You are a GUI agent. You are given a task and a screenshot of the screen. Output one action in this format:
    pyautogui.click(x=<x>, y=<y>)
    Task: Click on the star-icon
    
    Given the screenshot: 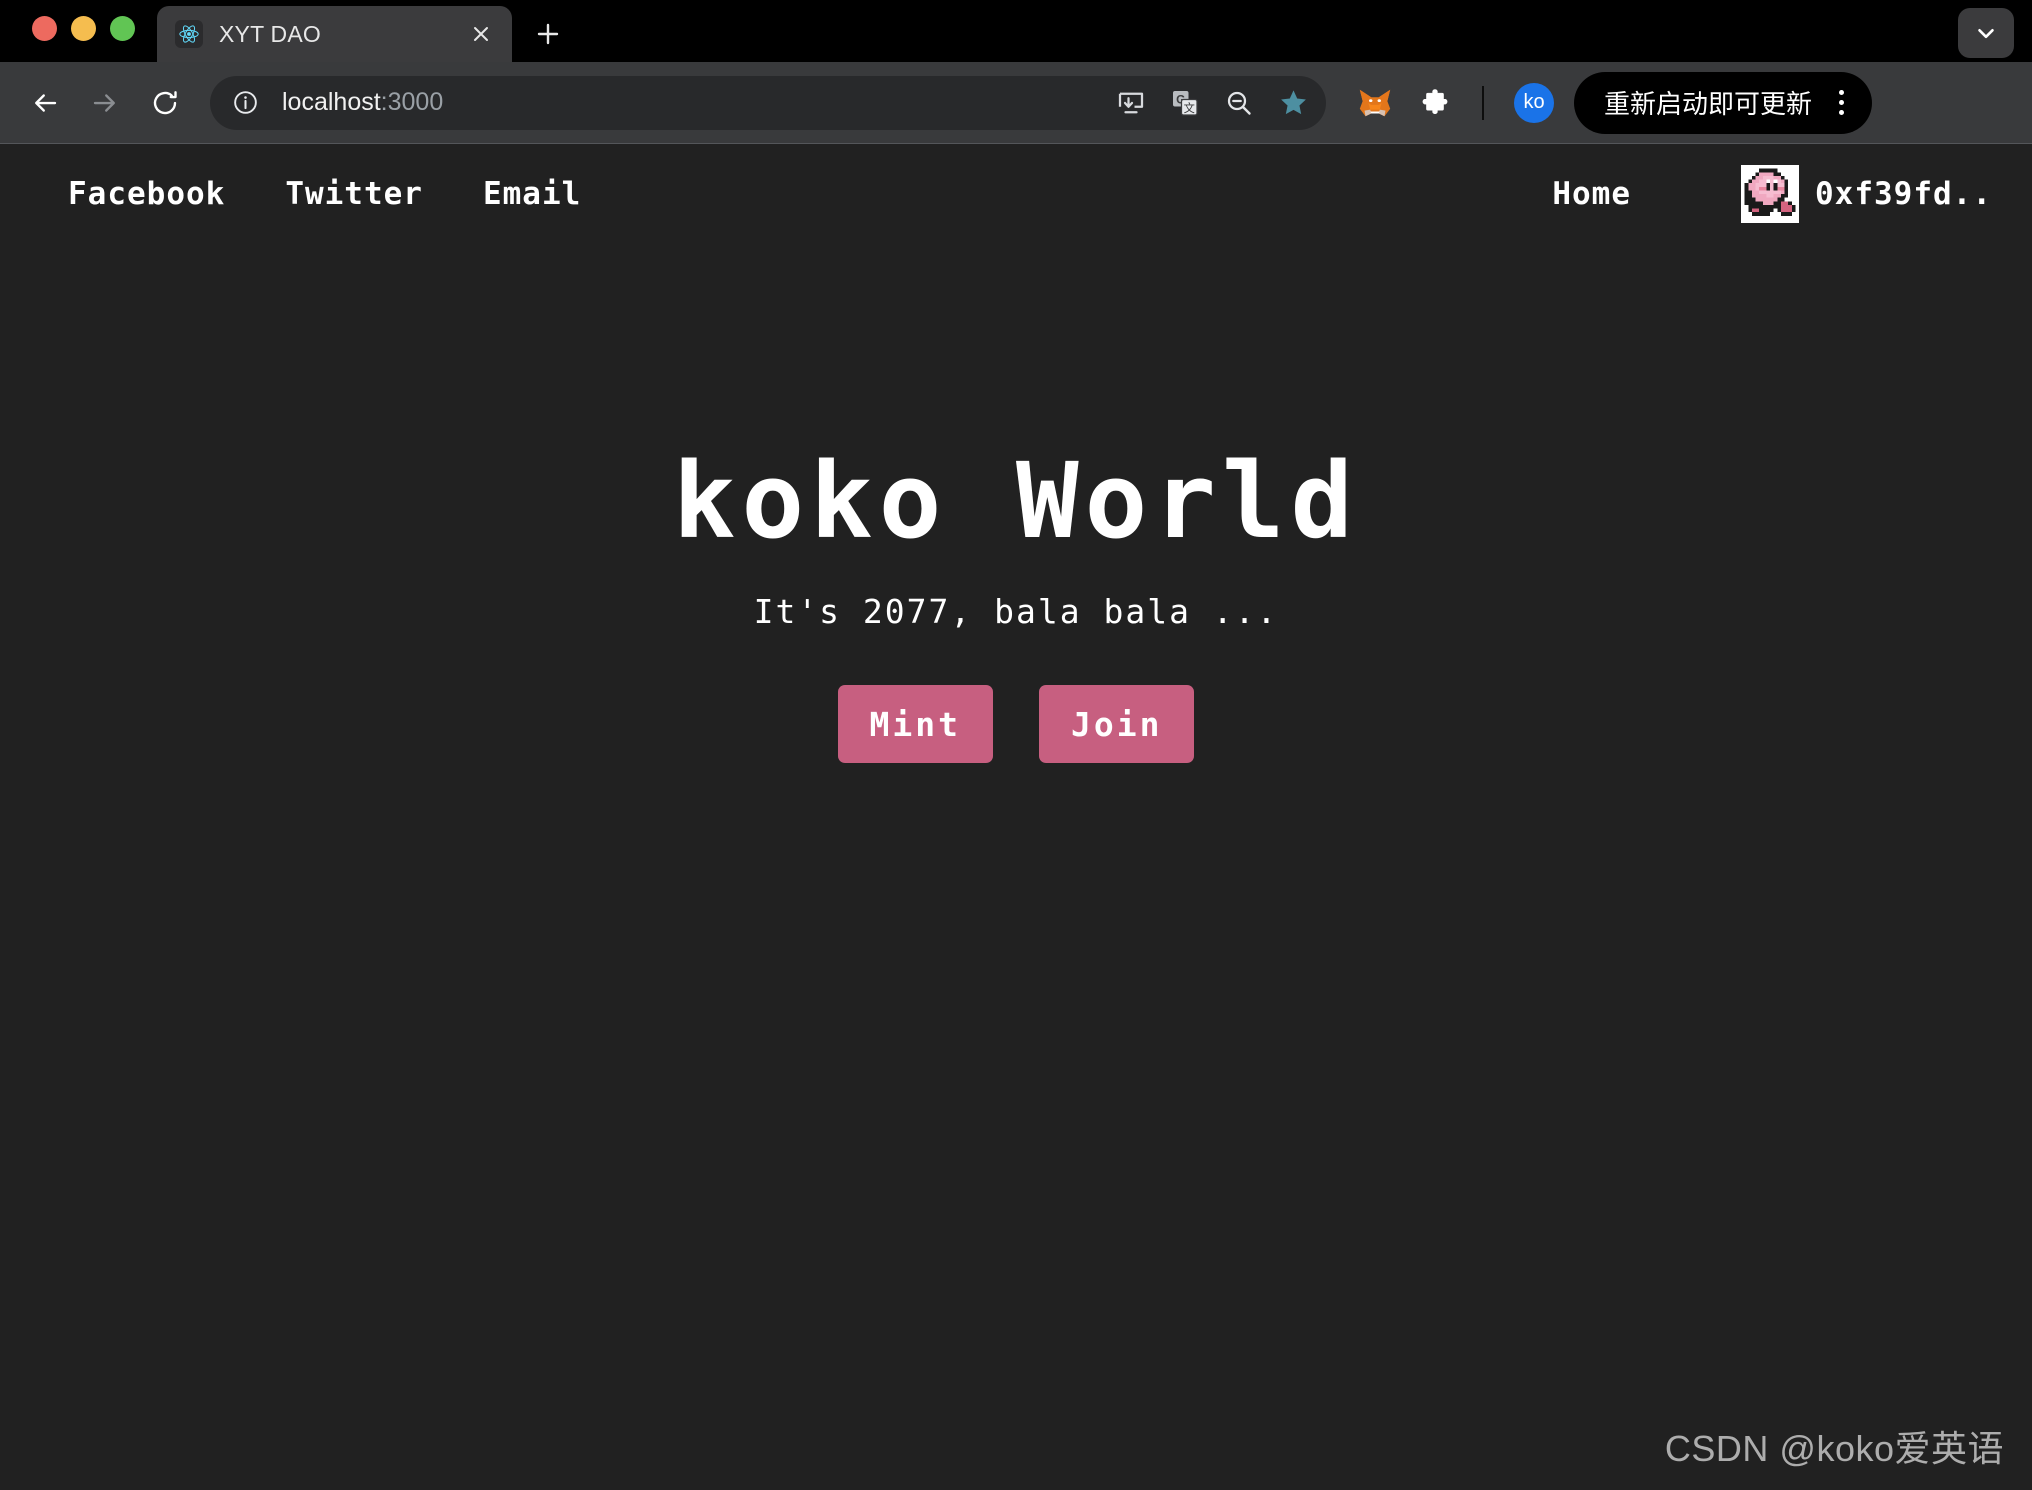 What is the action you would take?
    pyautogui.click(x=1293, y=103)
    